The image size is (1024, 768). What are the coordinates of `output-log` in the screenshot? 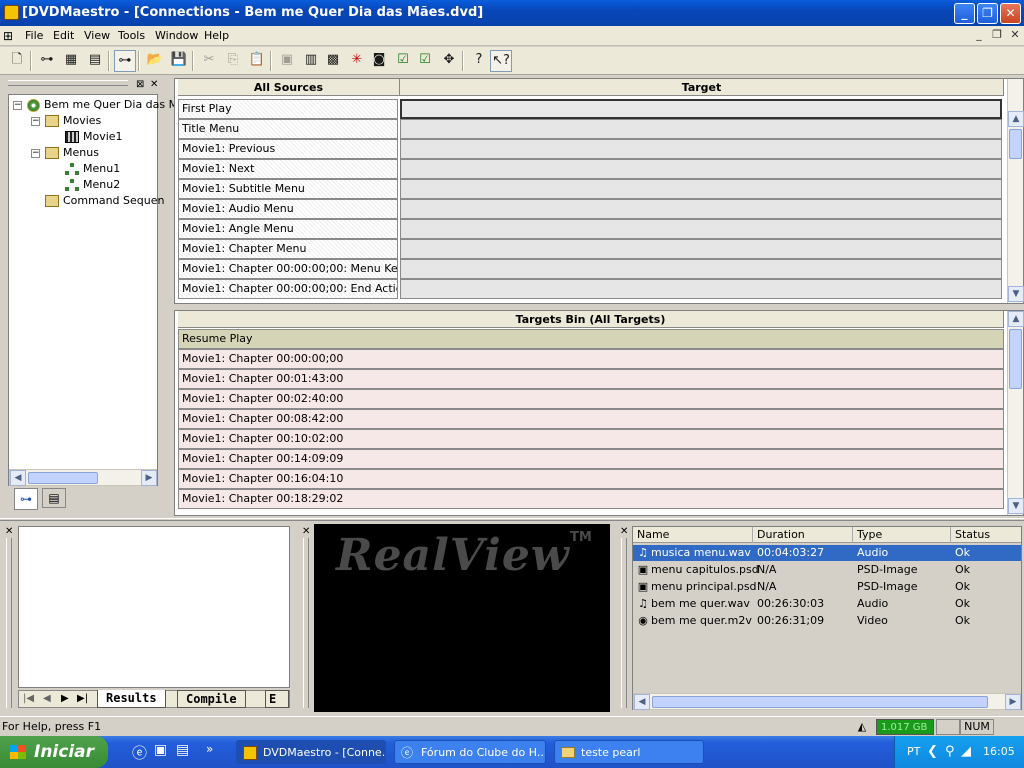 It's located at (154, 607).